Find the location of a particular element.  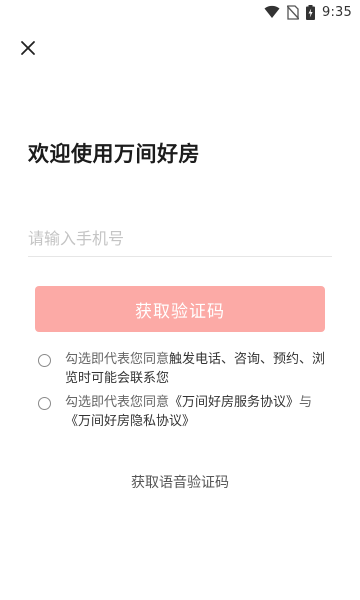

close-icon is located at coordinates (28, 50).